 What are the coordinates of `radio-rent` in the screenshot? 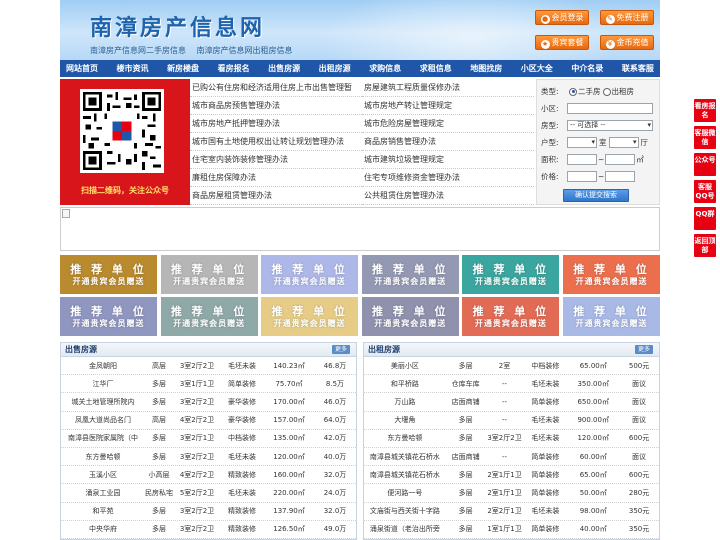 It's located at (606, 91).